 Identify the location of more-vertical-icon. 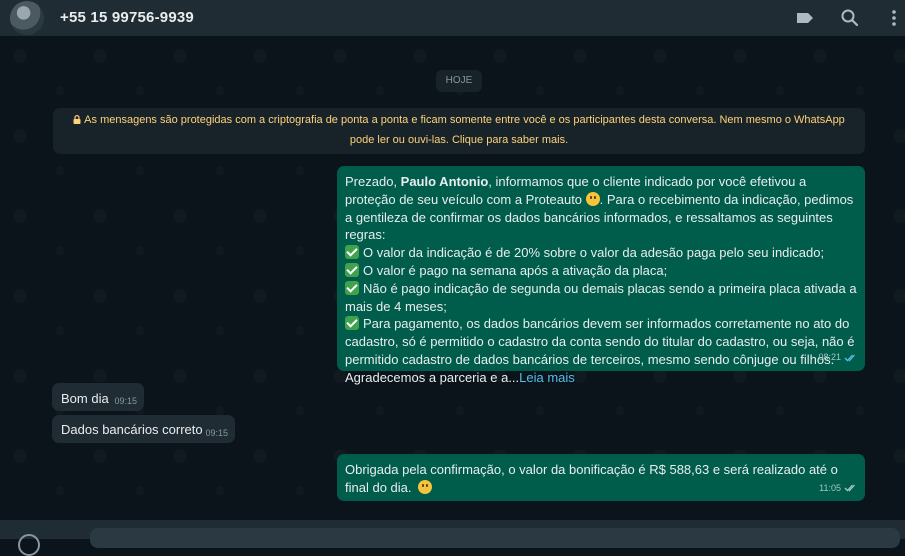
(894, 18).